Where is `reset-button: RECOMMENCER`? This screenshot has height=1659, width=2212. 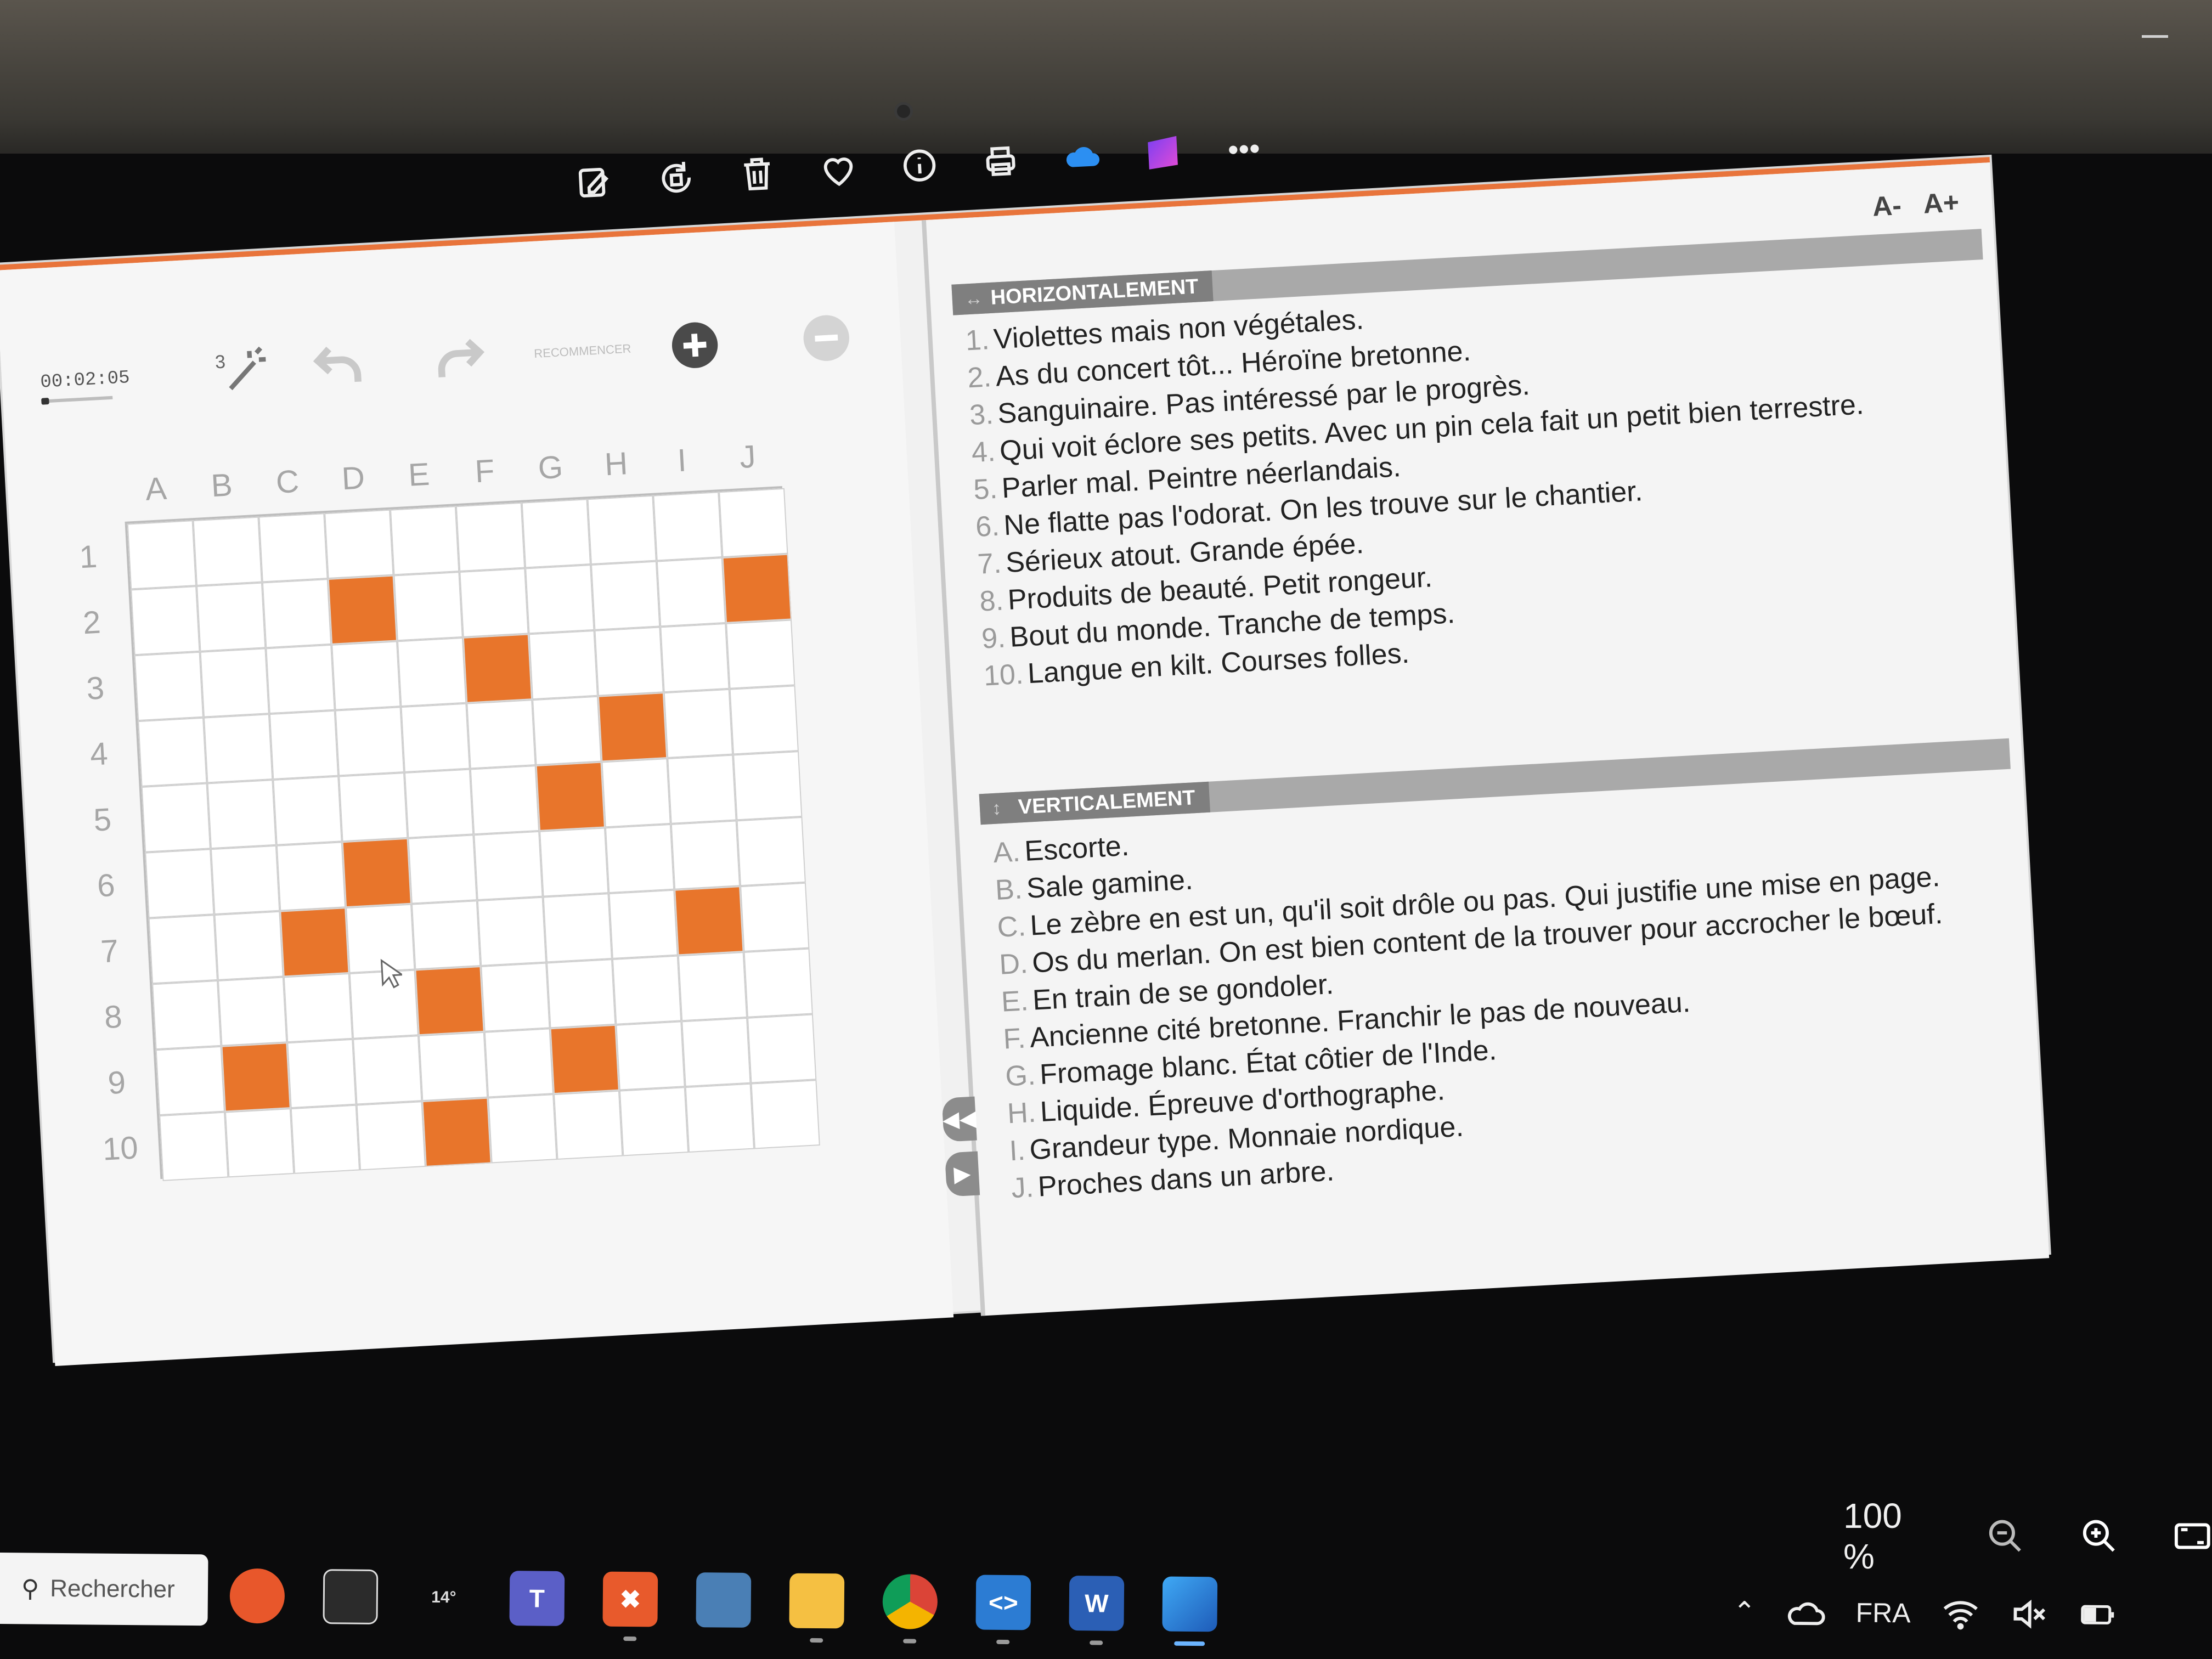 reset-button: RECOMMENCER is located at coordinates (582, 351).